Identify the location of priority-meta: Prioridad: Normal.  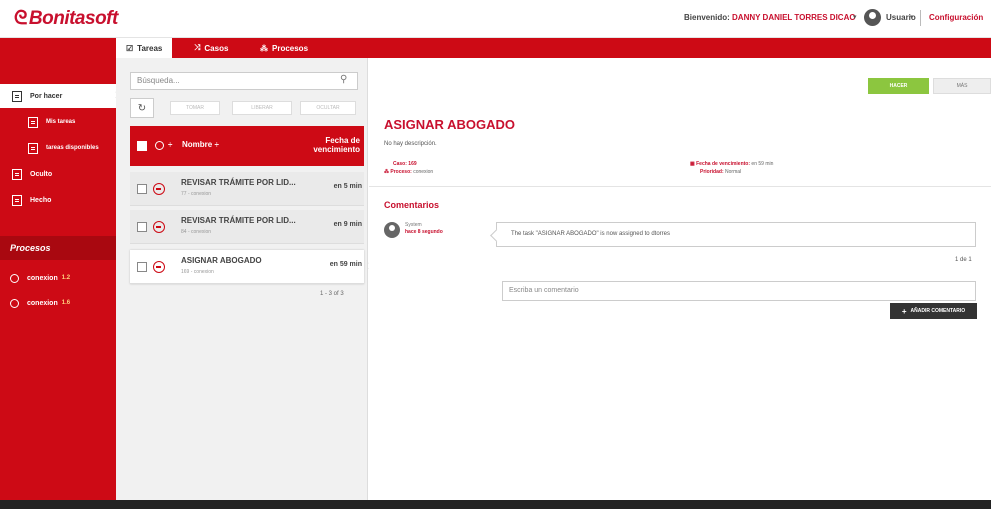
(720, 172).